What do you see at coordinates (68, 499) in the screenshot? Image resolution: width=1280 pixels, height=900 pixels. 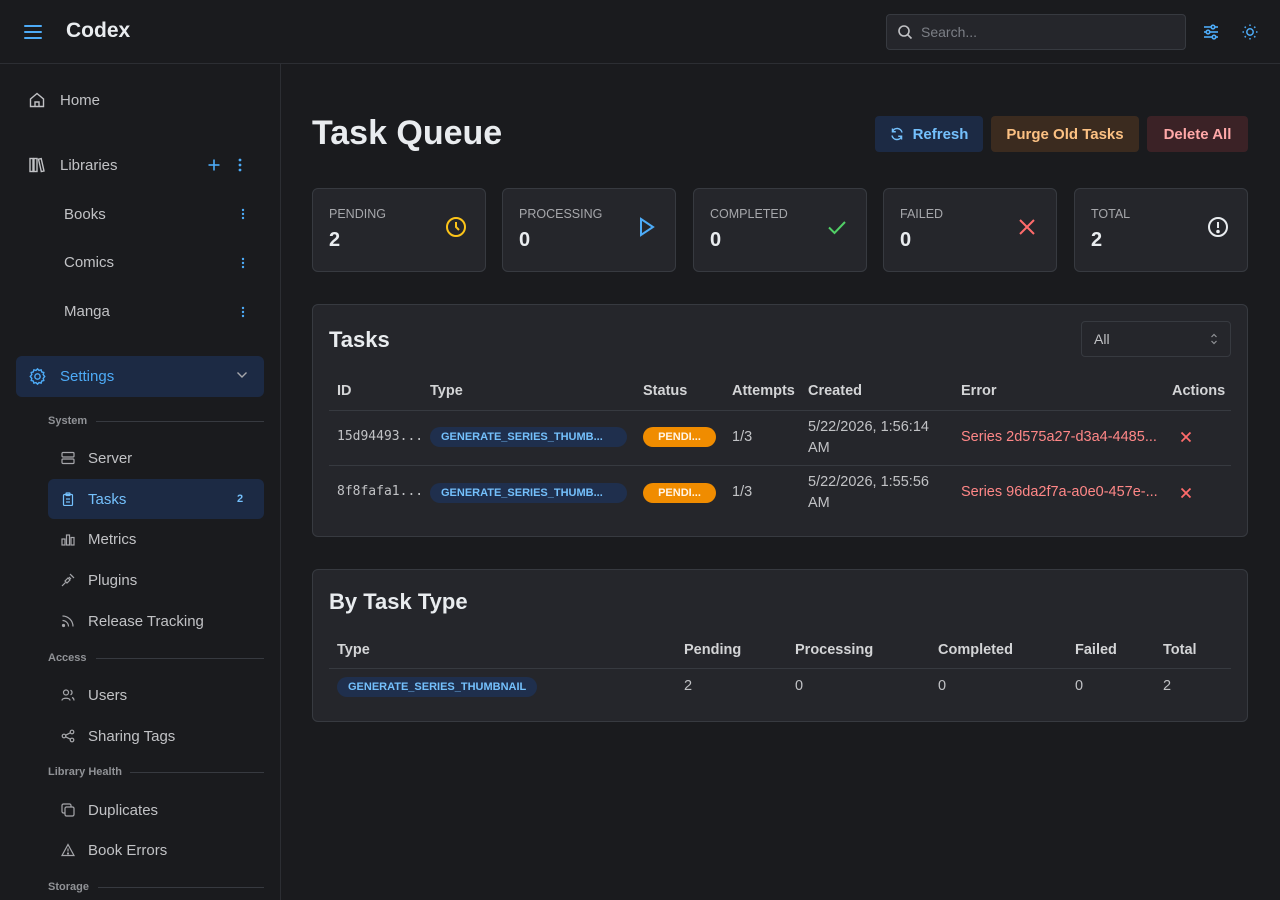 I see `clipboard-icon` at bounding box center [68, 499].